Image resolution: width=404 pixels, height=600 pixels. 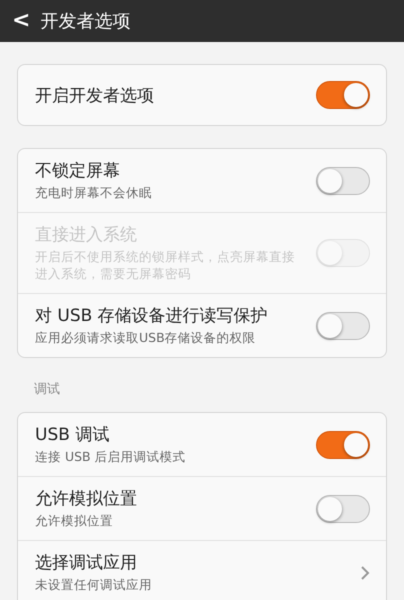 What do you see at coordinates (47, 390) in the screenshot?
I see `section-header: 调试` at bounding box center [47, 390].